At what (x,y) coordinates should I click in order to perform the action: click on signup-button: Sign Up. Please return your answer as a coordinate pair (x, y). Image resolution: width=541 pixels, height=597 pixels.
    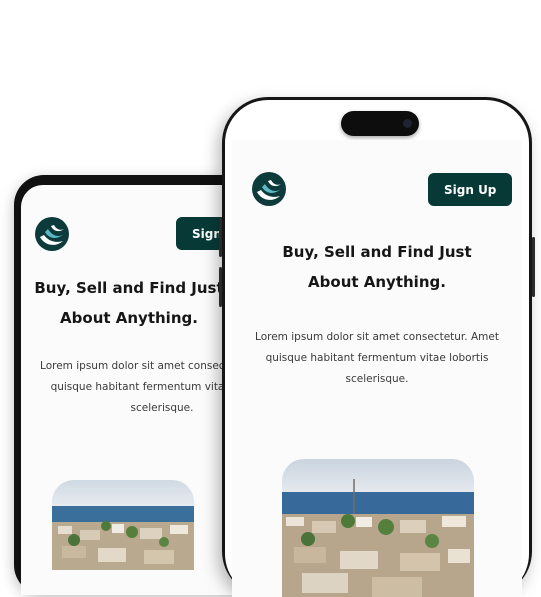
    Looking at the image, I should click on (470, 189).